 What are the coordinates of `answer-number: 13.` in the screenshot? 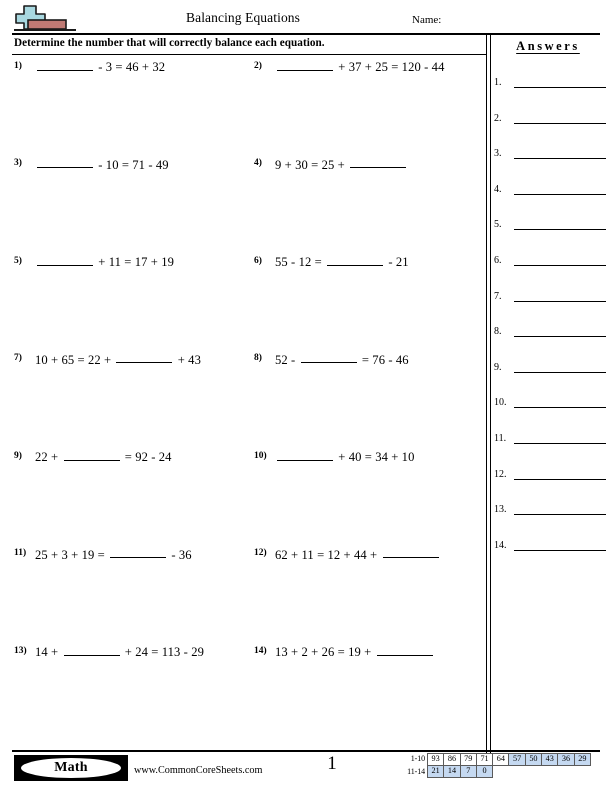 It's located at (500, 510).